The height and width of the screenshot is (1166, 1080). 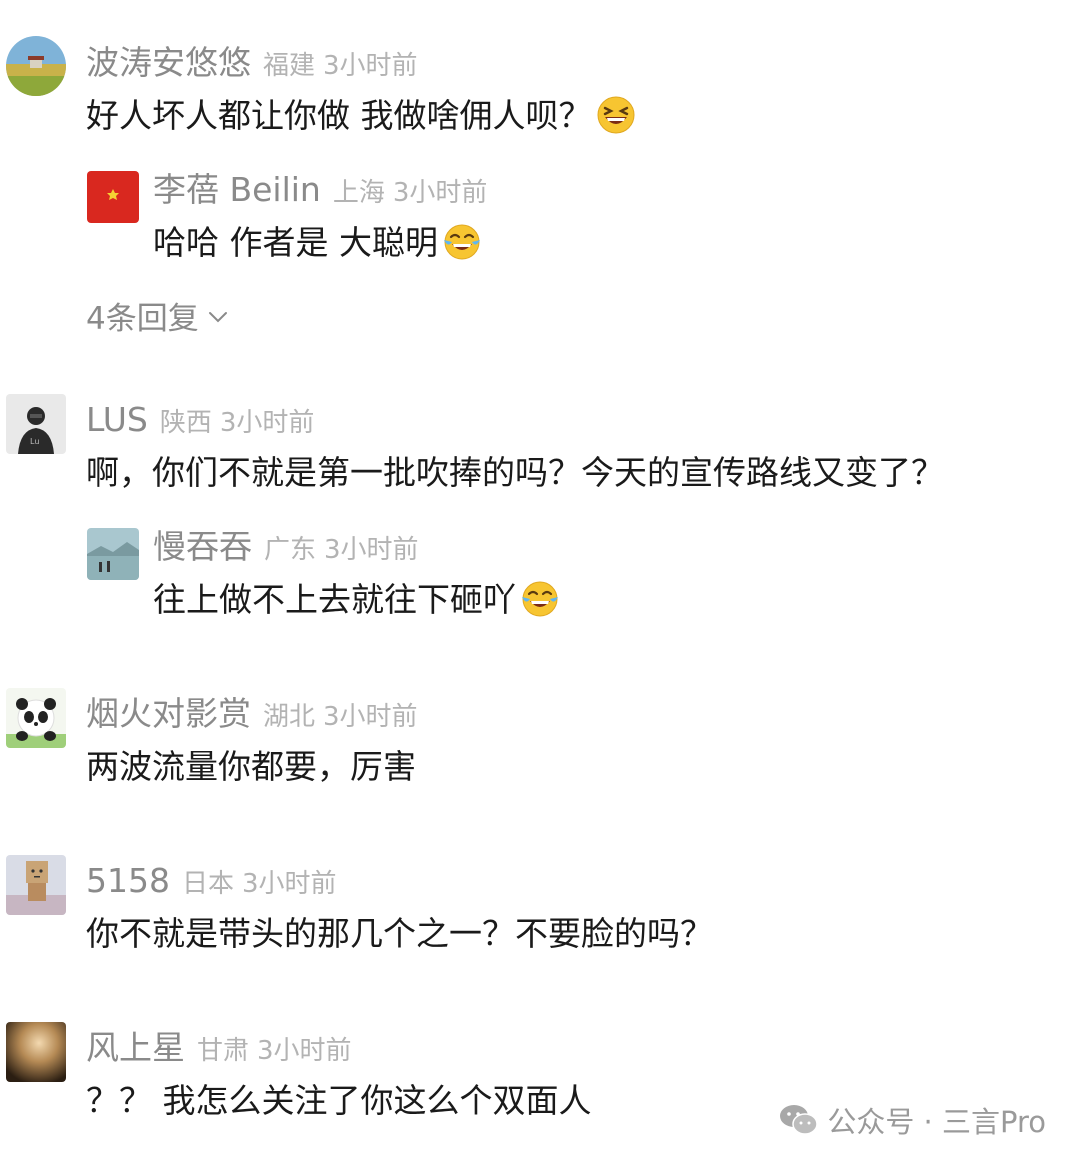 I want to click on more-replies-button: 4条回复, so click(x=157, y=317).